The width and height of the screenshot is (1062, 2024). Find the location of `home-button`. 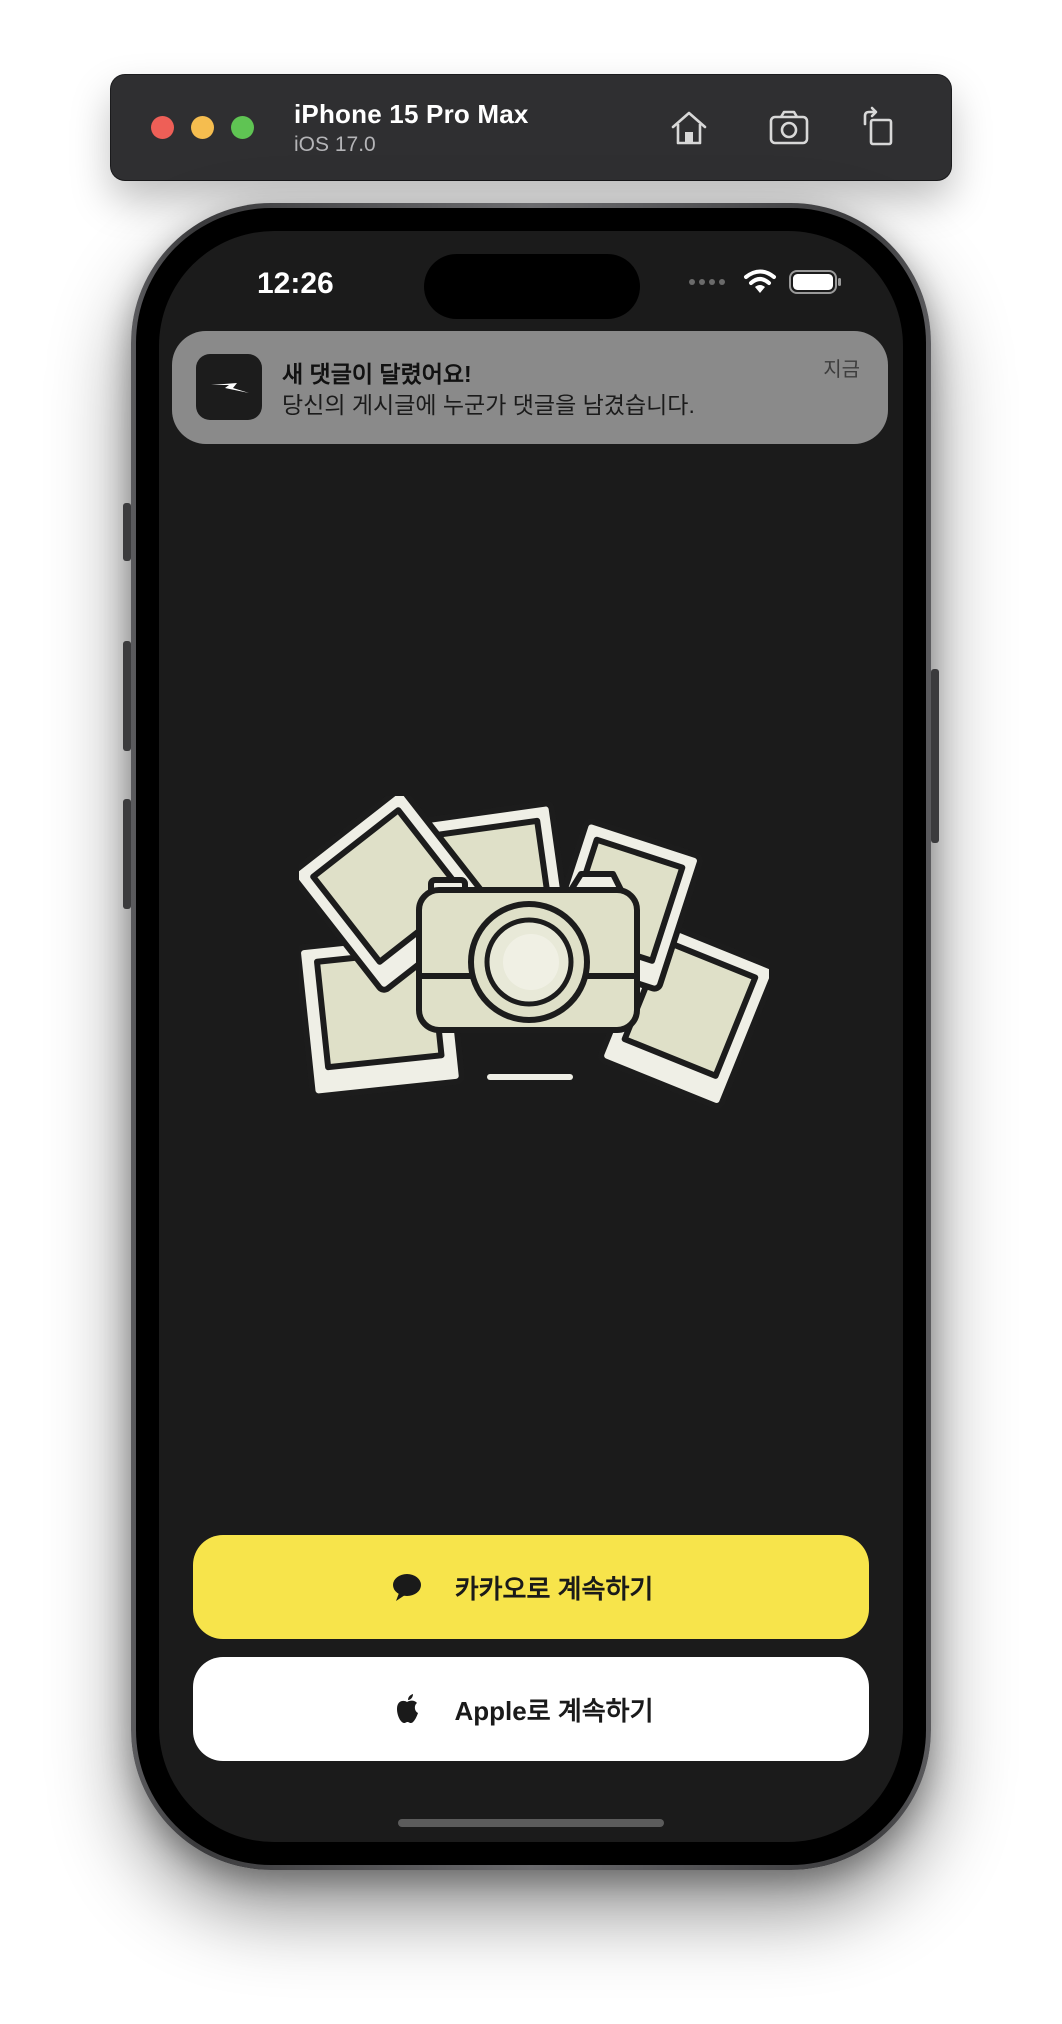

home-button is located at coordinates (689, 128).